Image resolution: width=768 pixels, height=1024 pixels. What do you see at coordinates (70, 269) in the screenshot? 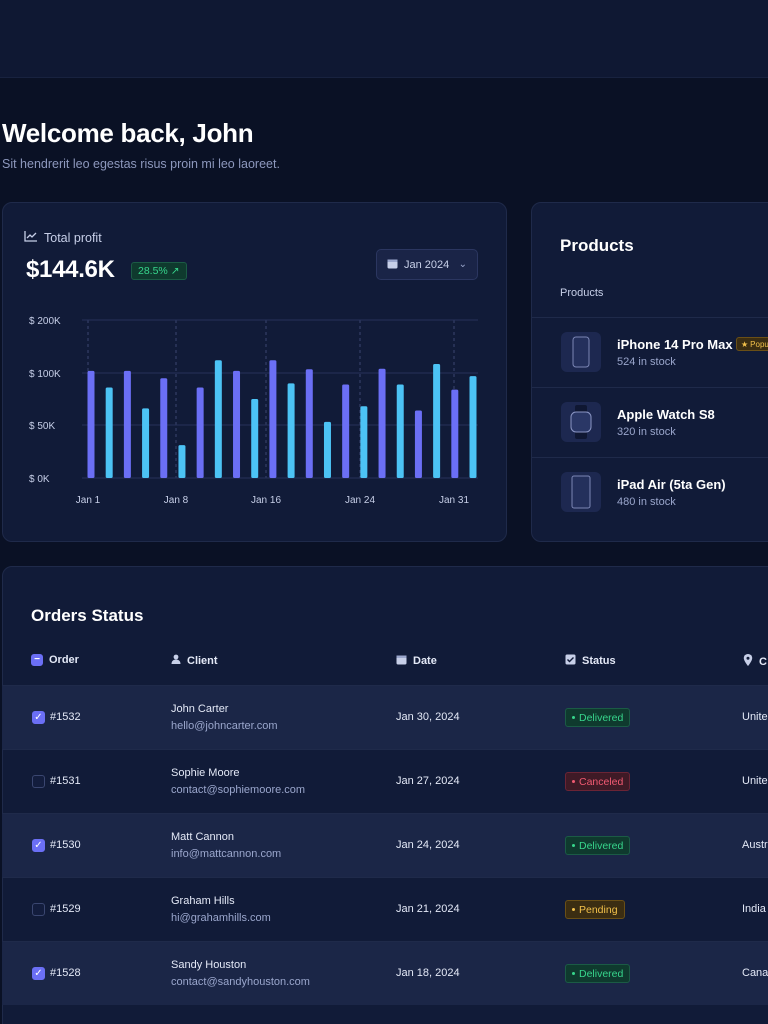
I see `total-profit-value: $144.6K` at bounding box center [70, 269].